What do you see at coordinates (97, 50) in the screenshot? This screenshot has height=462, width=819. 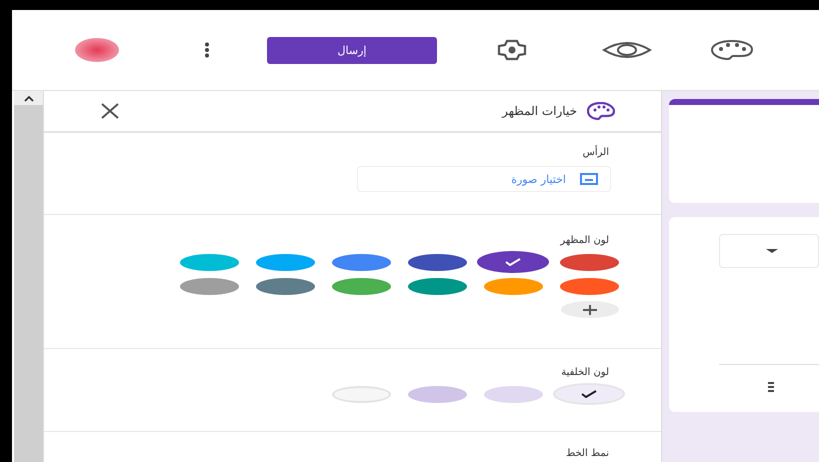 I see `avatar` at bounding box center [97, 50].